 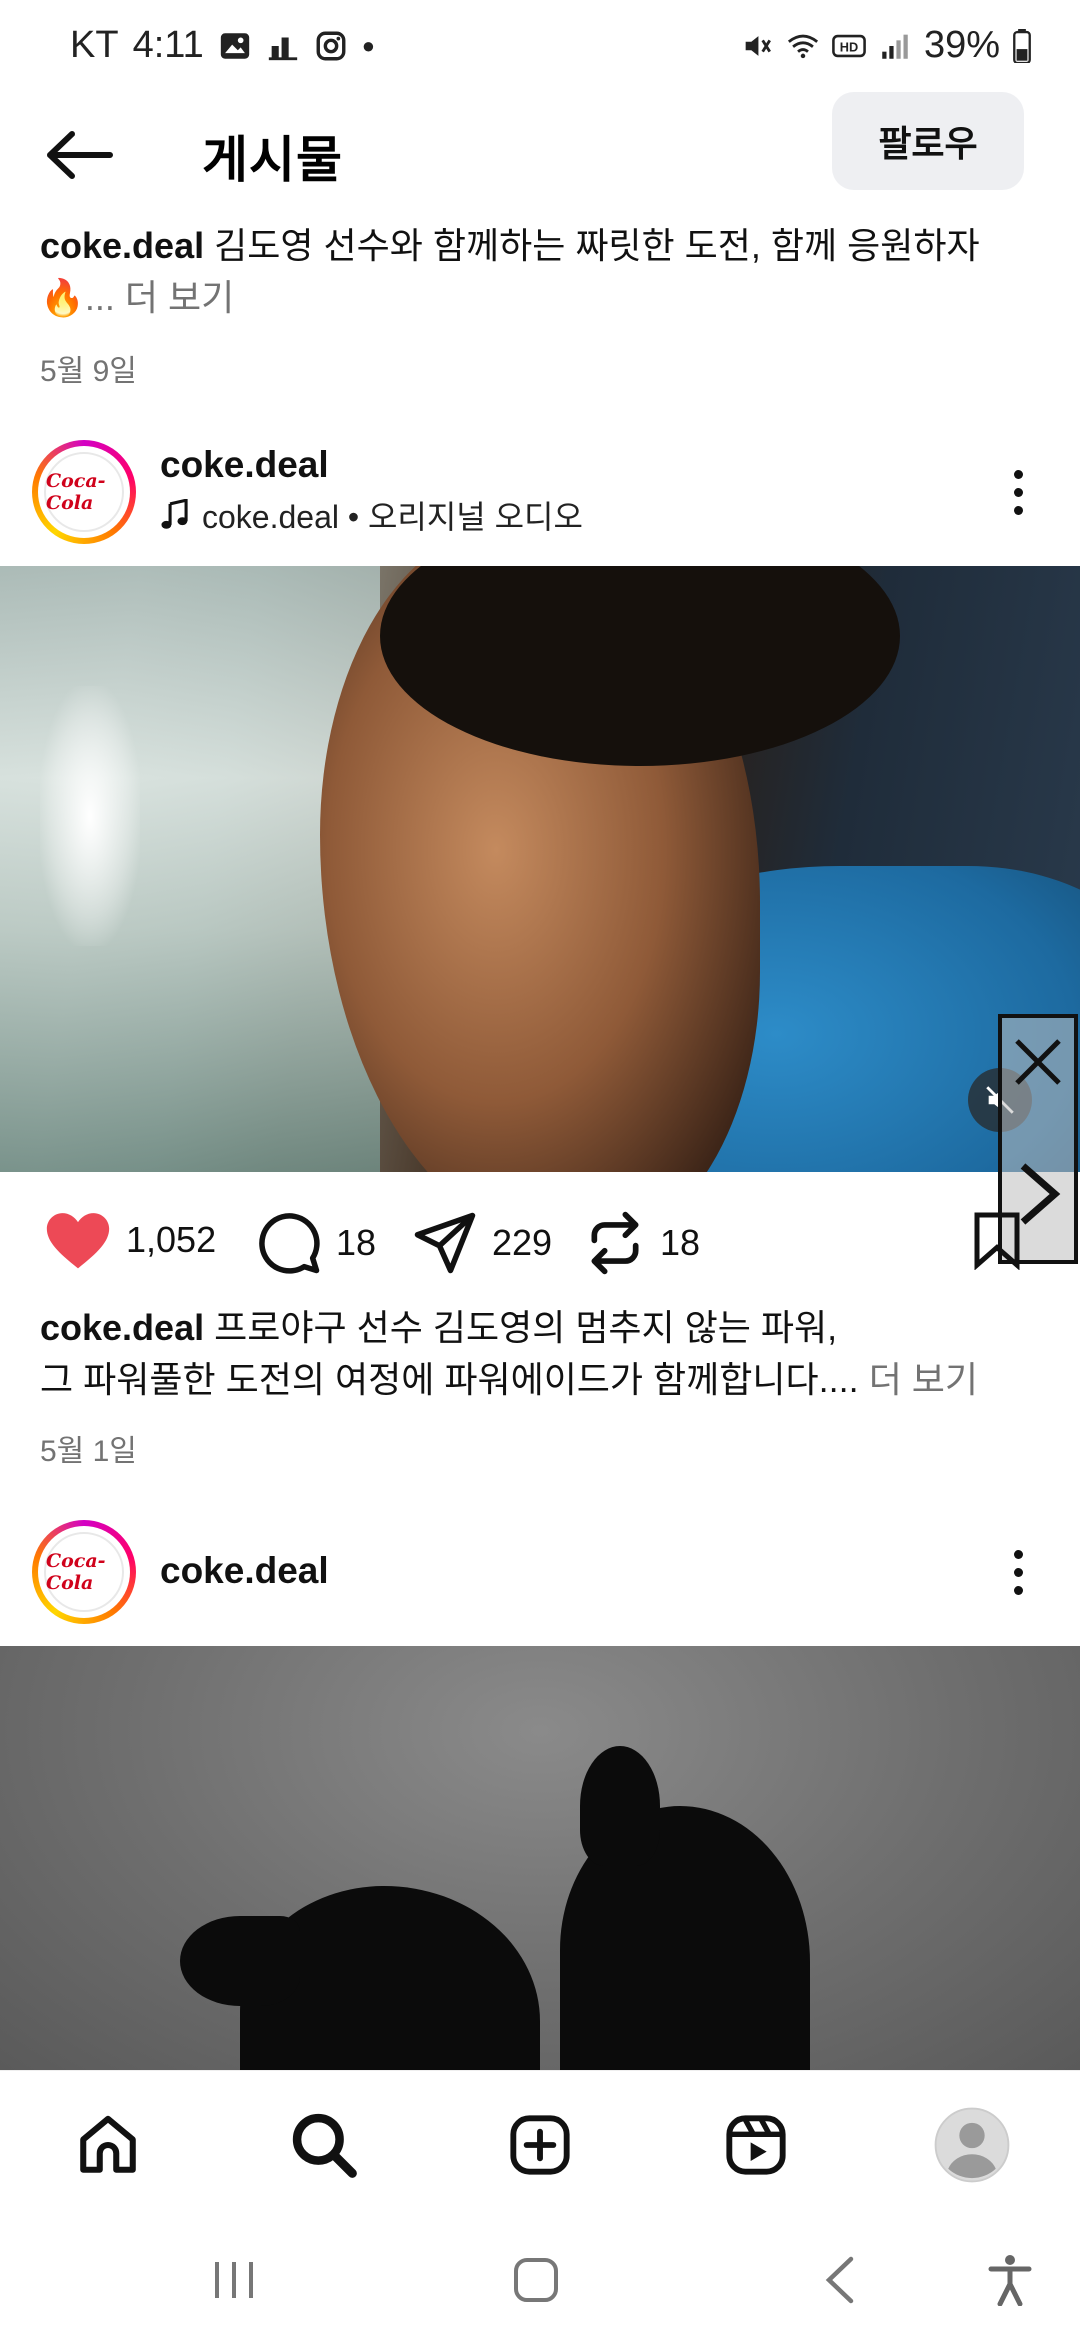 I want to click on share-count: 229, so click(x=522, y=1243).